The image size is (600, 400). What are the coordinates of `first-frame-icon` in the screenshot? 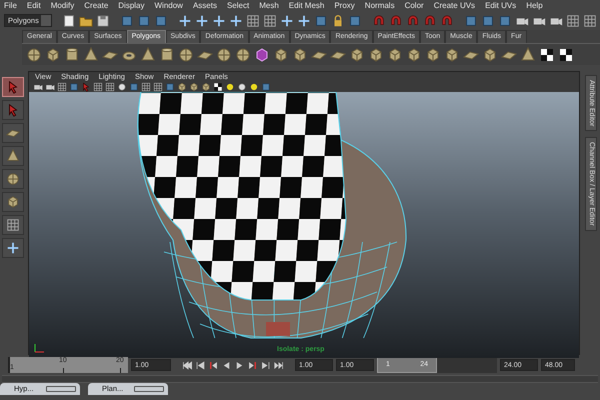 It's located at (187, 365).